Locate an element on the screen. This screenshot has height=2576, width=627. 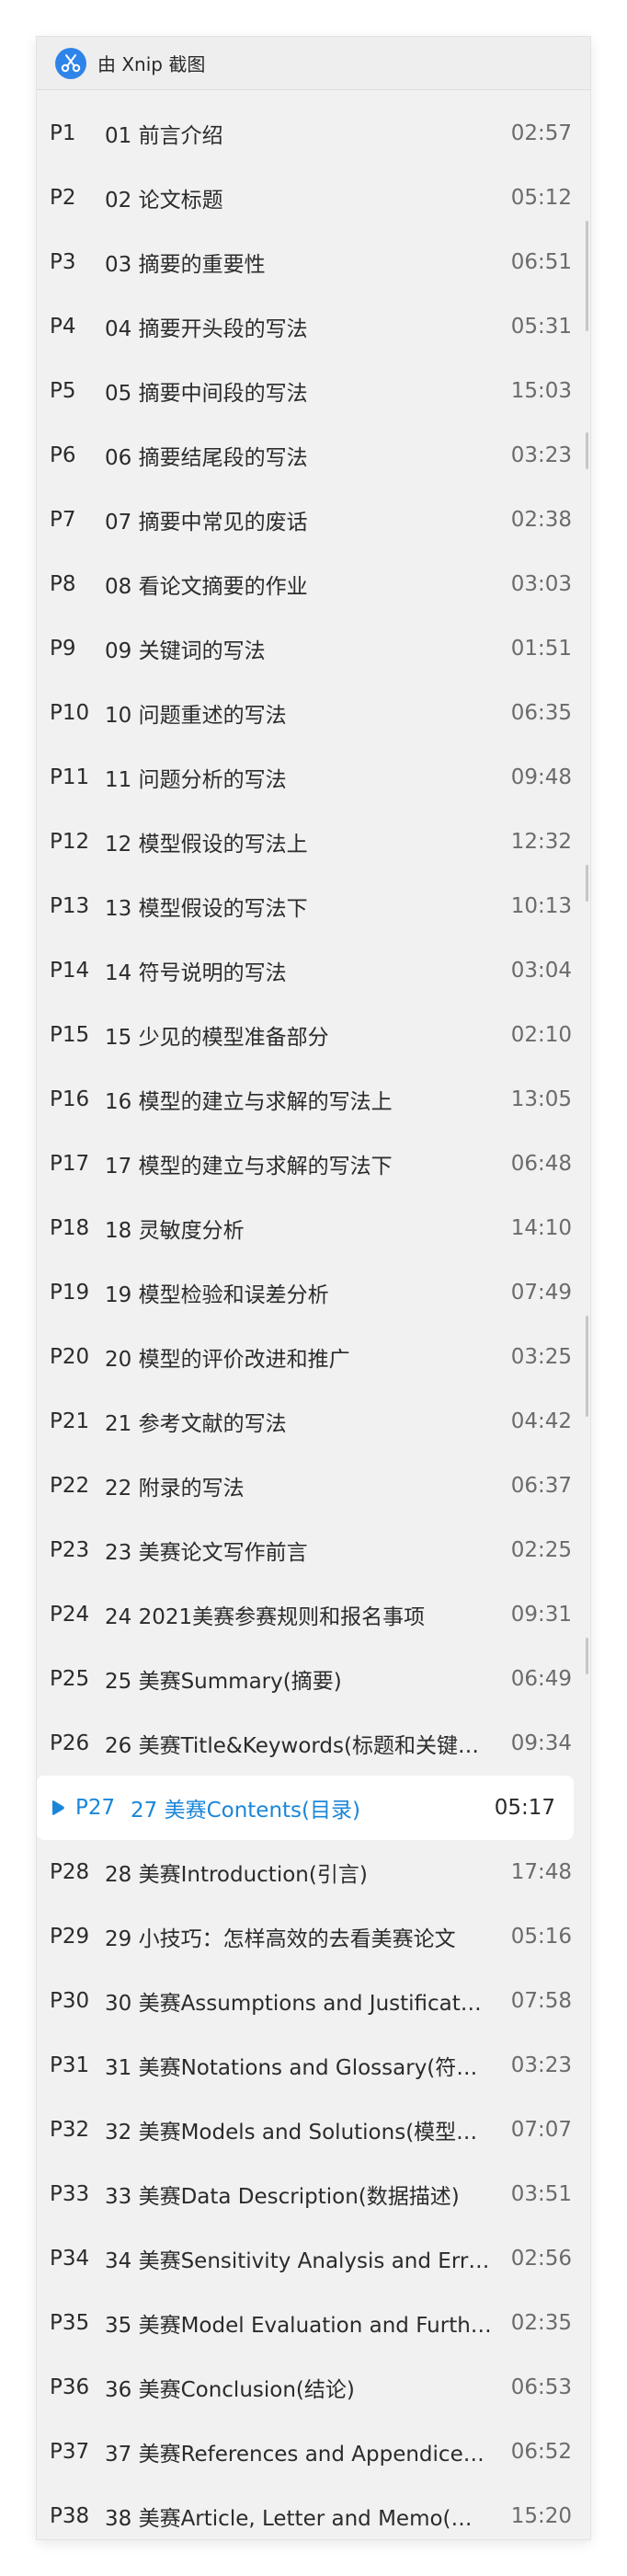
episode-duration: 02:57 is located at coordinates (541, 133).